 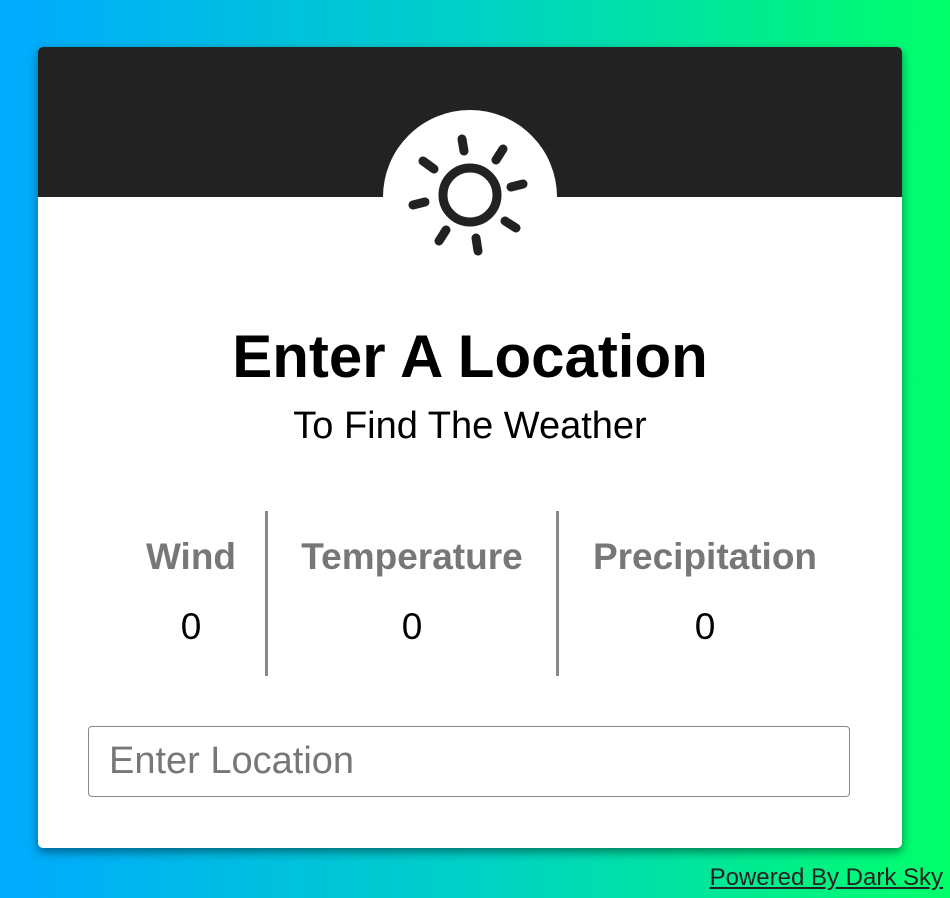 What do you see at coordinates (412, 556) in the screenshot?
I see `stat-label: Temperature` at bounding box center [412, 556].